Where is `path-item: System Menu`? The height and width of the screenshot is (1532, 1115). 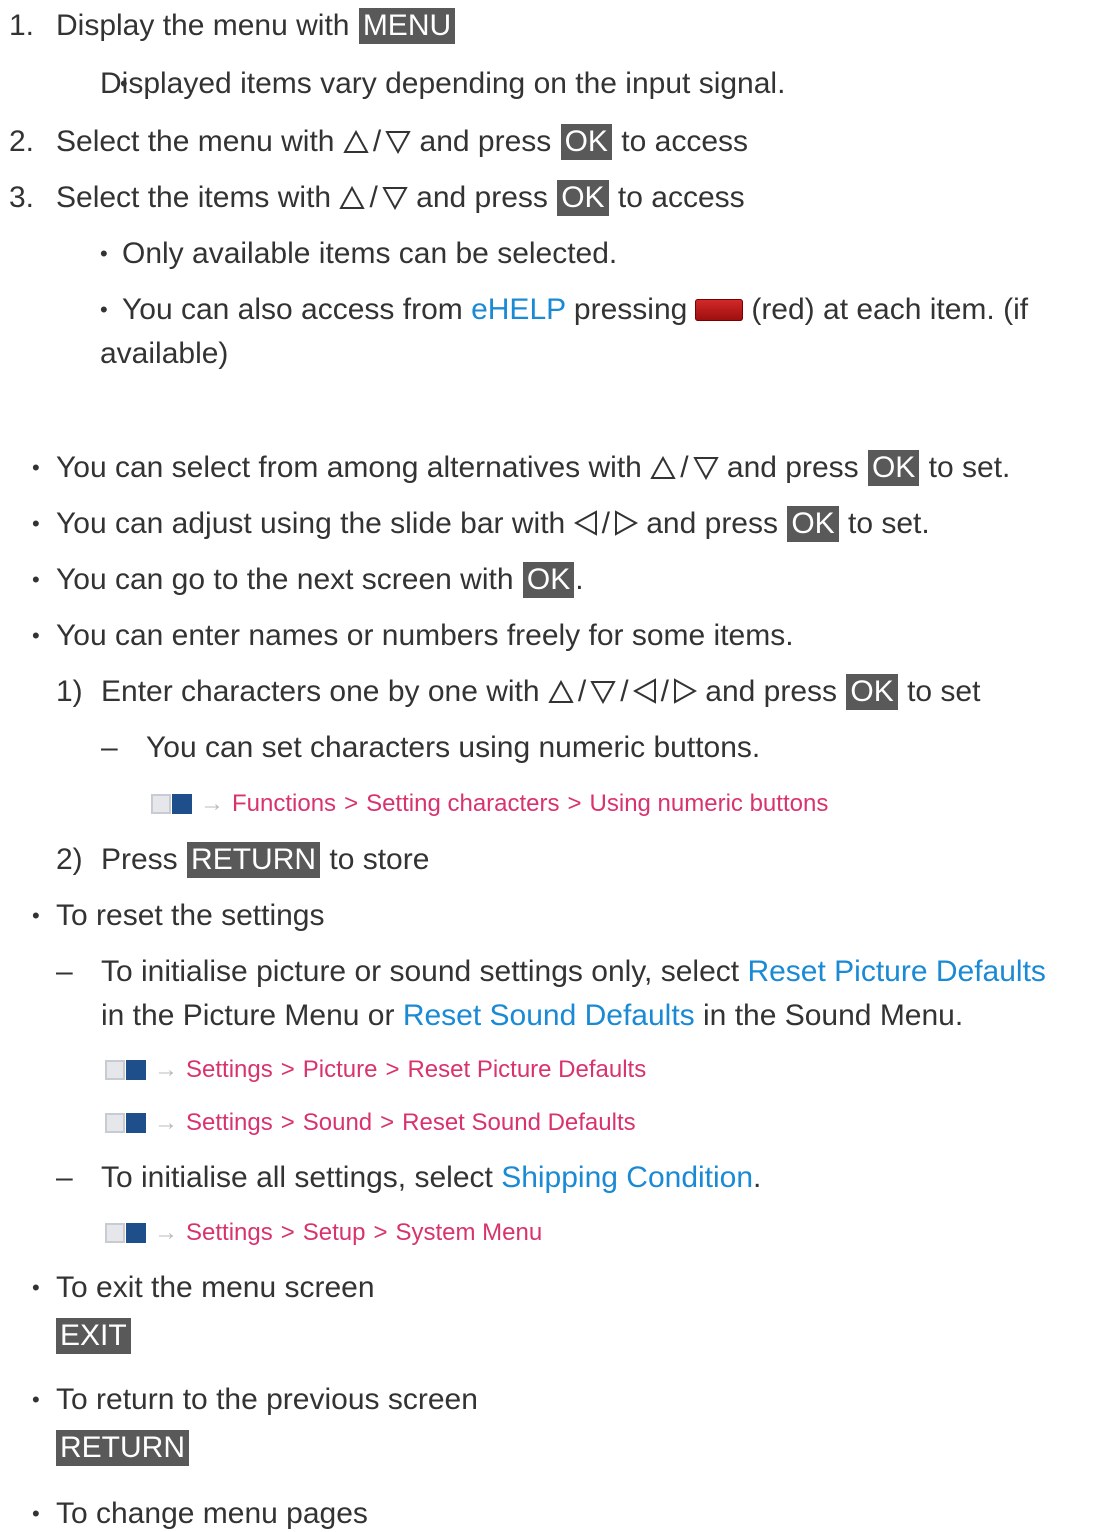
path-item: System Menu is located at coordinates (468, 1232).